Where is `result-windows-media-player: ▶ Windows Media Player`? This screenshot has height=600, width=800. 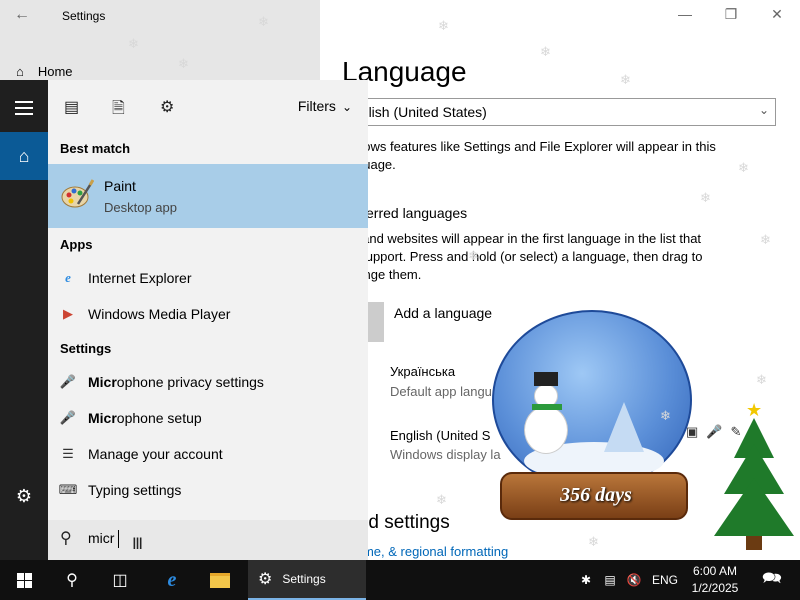
result-windows-media-player: ▶ Windows Media Player is located at coordinates (208, 314).